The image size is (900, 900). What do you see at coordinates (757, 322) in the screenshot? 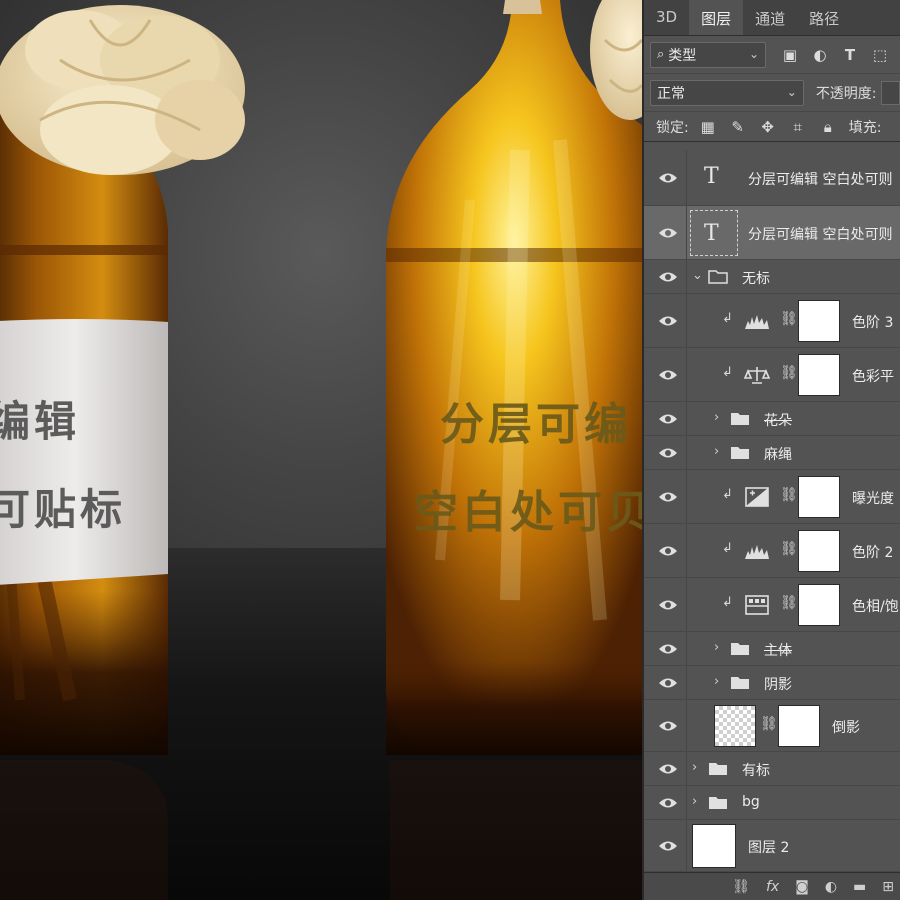
I see `levels-icon` at bounding box center [757, 322].